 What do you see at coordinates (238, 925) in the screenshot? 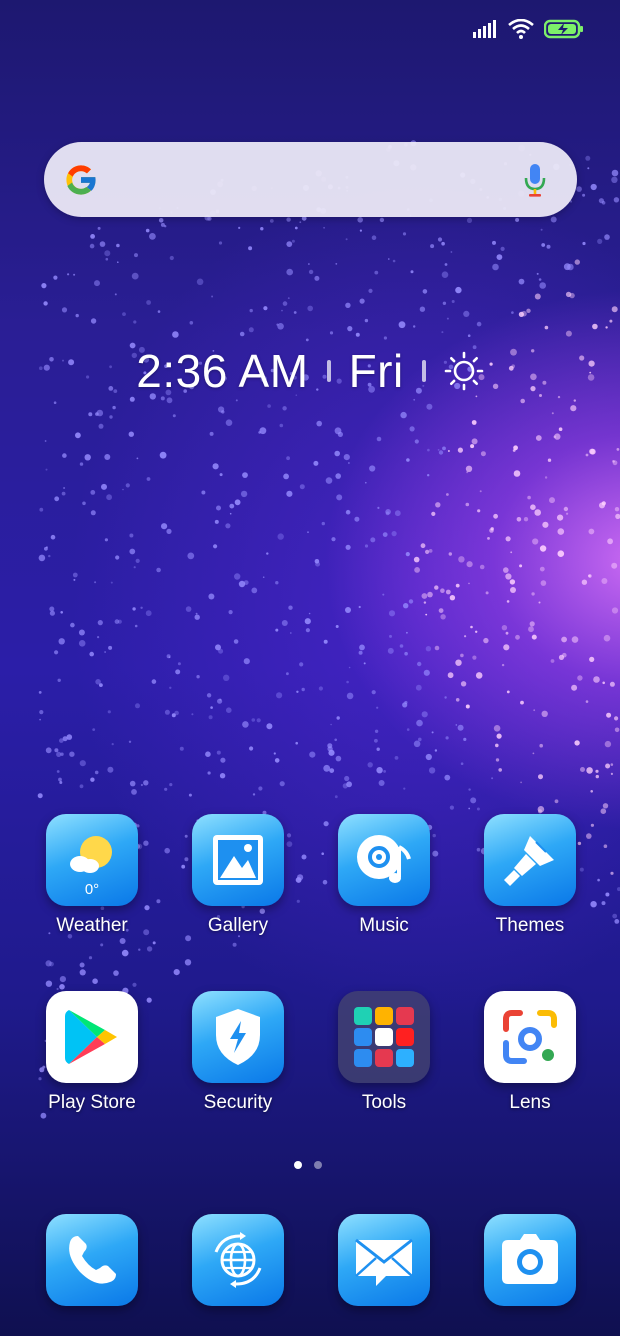
I see `app-label: Gallery` at bounding box center [238, 925].